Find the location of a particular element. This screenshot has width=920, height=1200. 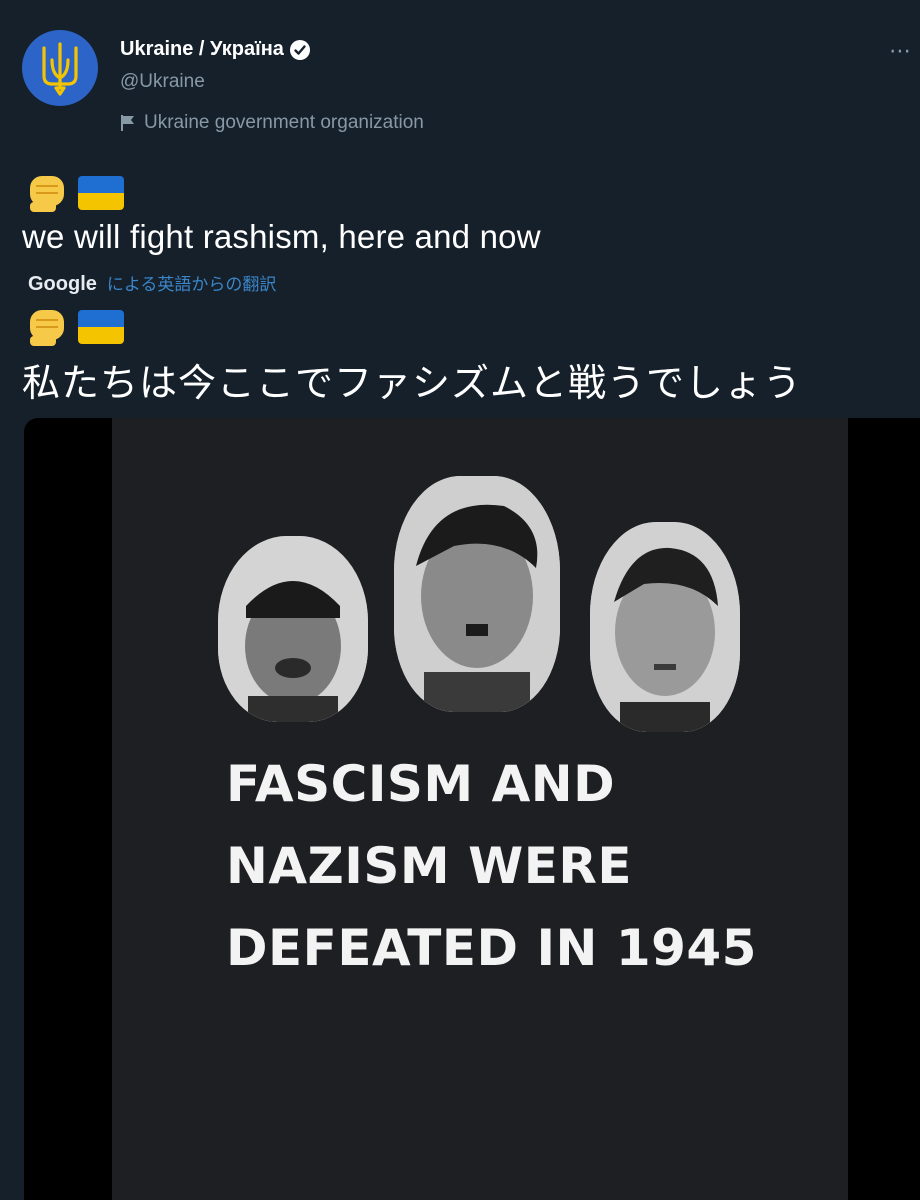

emoji-row-translated is located at coordinates (74, 327).